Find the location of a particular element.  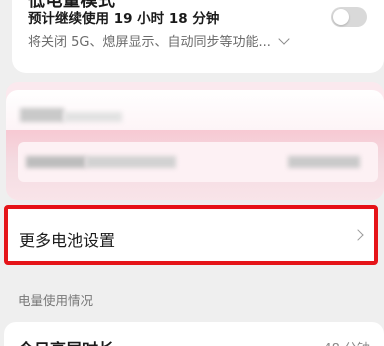

screen-time-row: 今日亮屏时长 48 分钟 is located at coordinates (194, 334).